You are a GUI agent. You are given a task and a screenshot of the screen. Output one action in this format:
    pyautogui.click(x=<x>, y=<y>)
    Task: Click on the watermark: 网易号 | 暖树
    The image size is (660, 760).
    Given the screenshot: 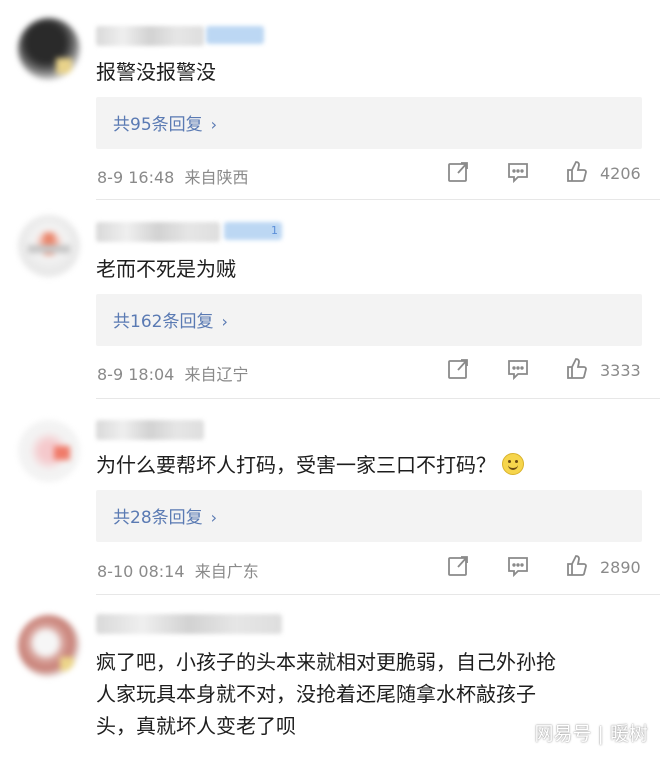 What is the action you would take?
    pyautogui.click(x=591, y=734)
    